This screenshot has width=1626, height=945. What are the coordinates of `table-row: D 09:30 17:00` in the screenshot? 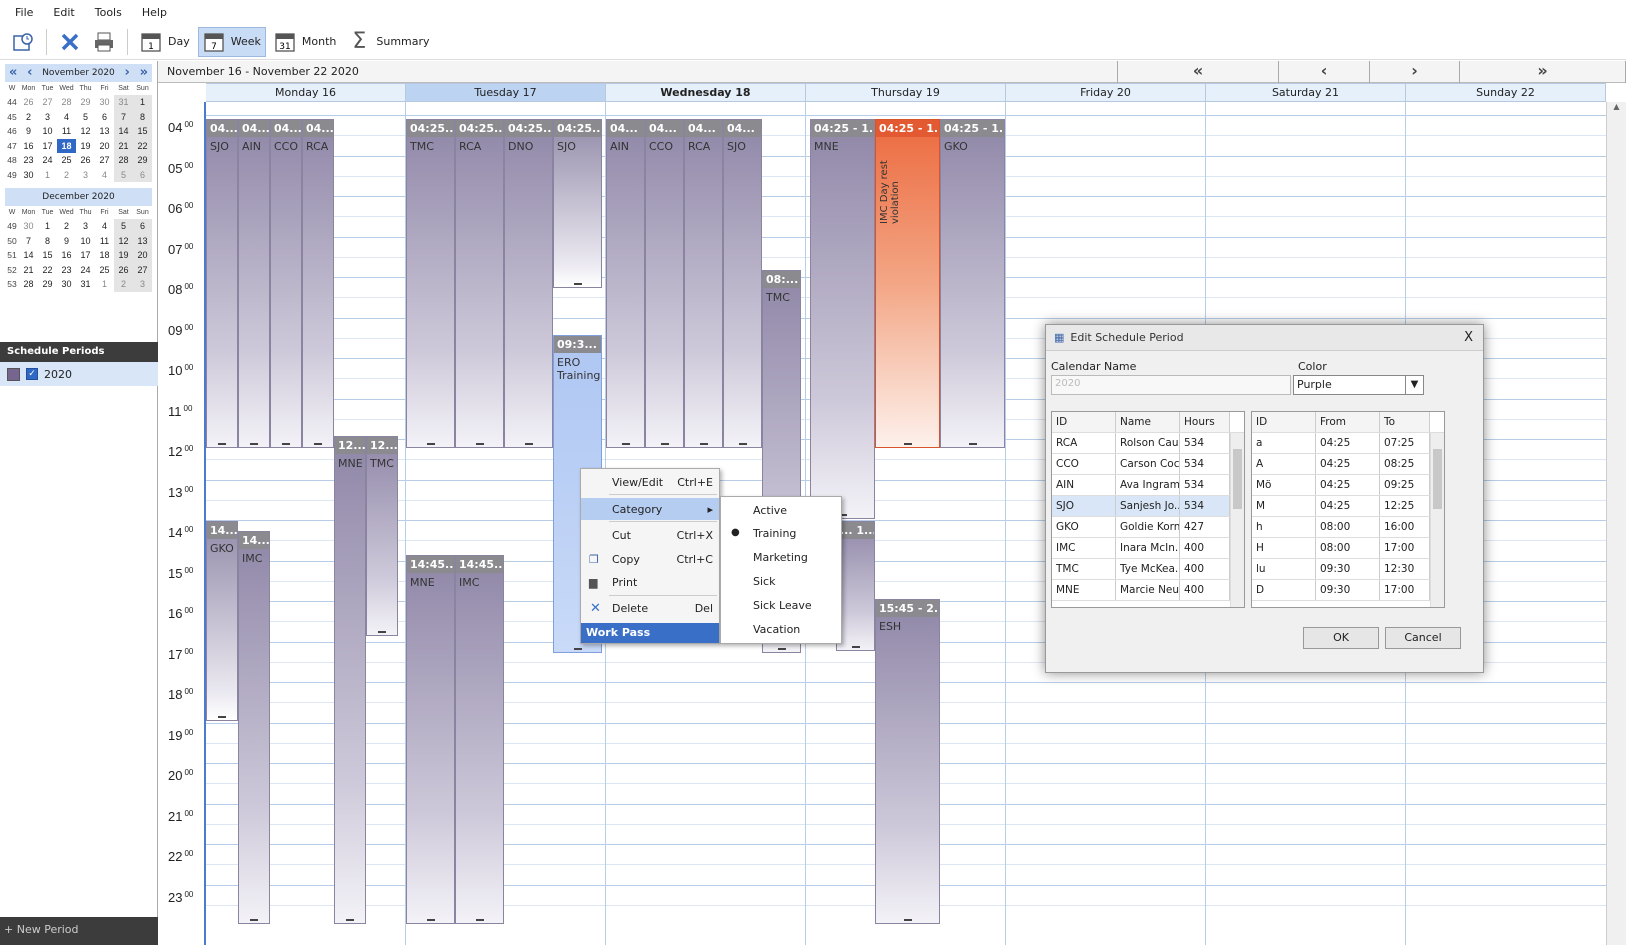 It's located at (1348, 590).